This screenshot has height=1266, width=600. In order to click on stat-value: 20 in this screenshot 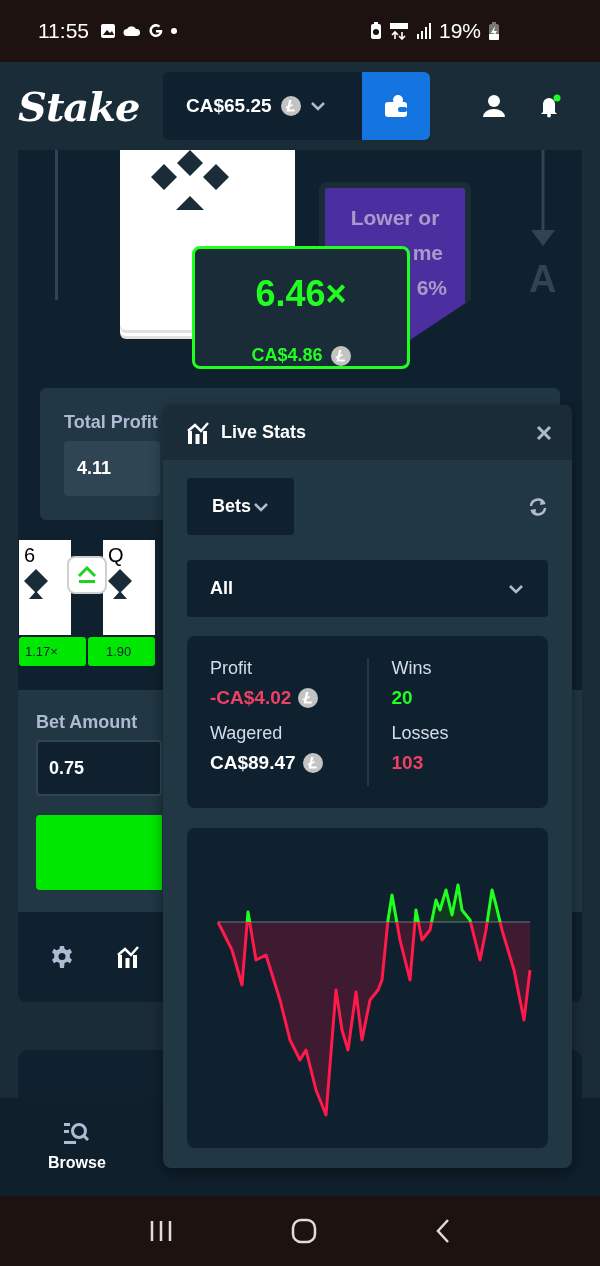, I will do `click(402, 698)`.